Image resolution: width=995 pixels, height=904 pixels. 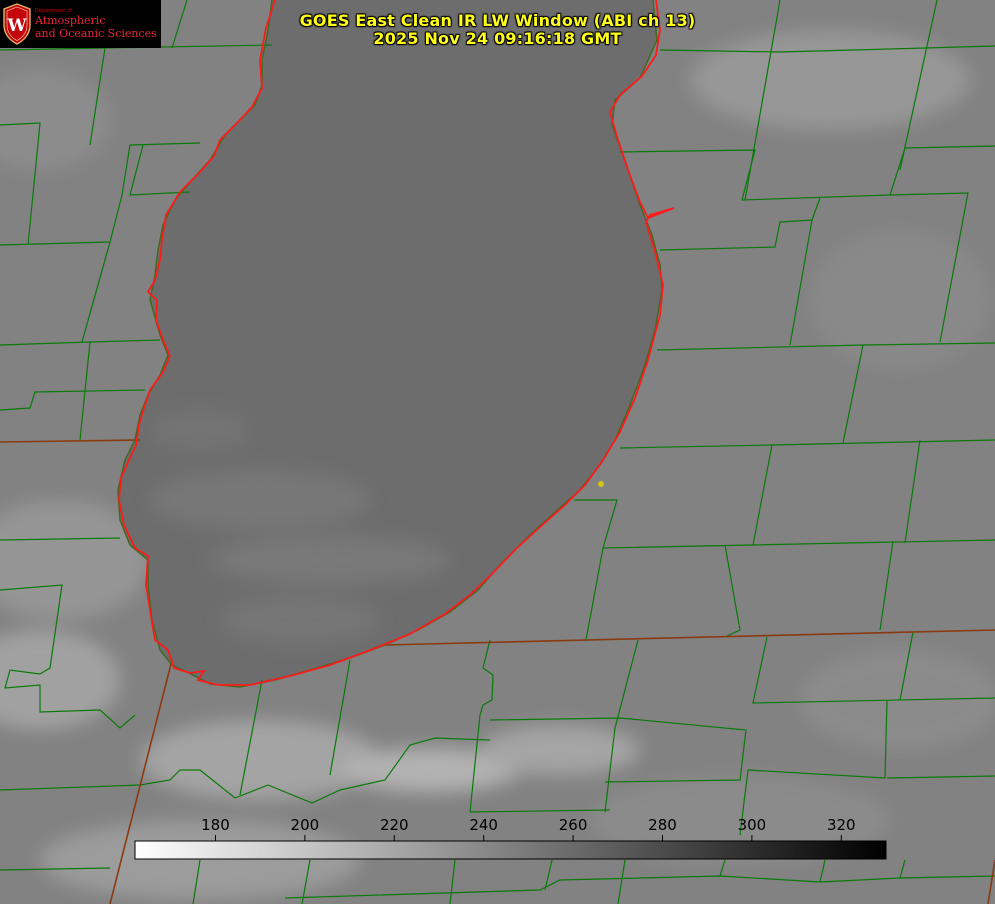 What do you see at coordinates (497, 38) in the screenshot?
I see `image-timestamp: 2025 Nov 24 09:16:18 GMT` at bounding box center [497, 38].